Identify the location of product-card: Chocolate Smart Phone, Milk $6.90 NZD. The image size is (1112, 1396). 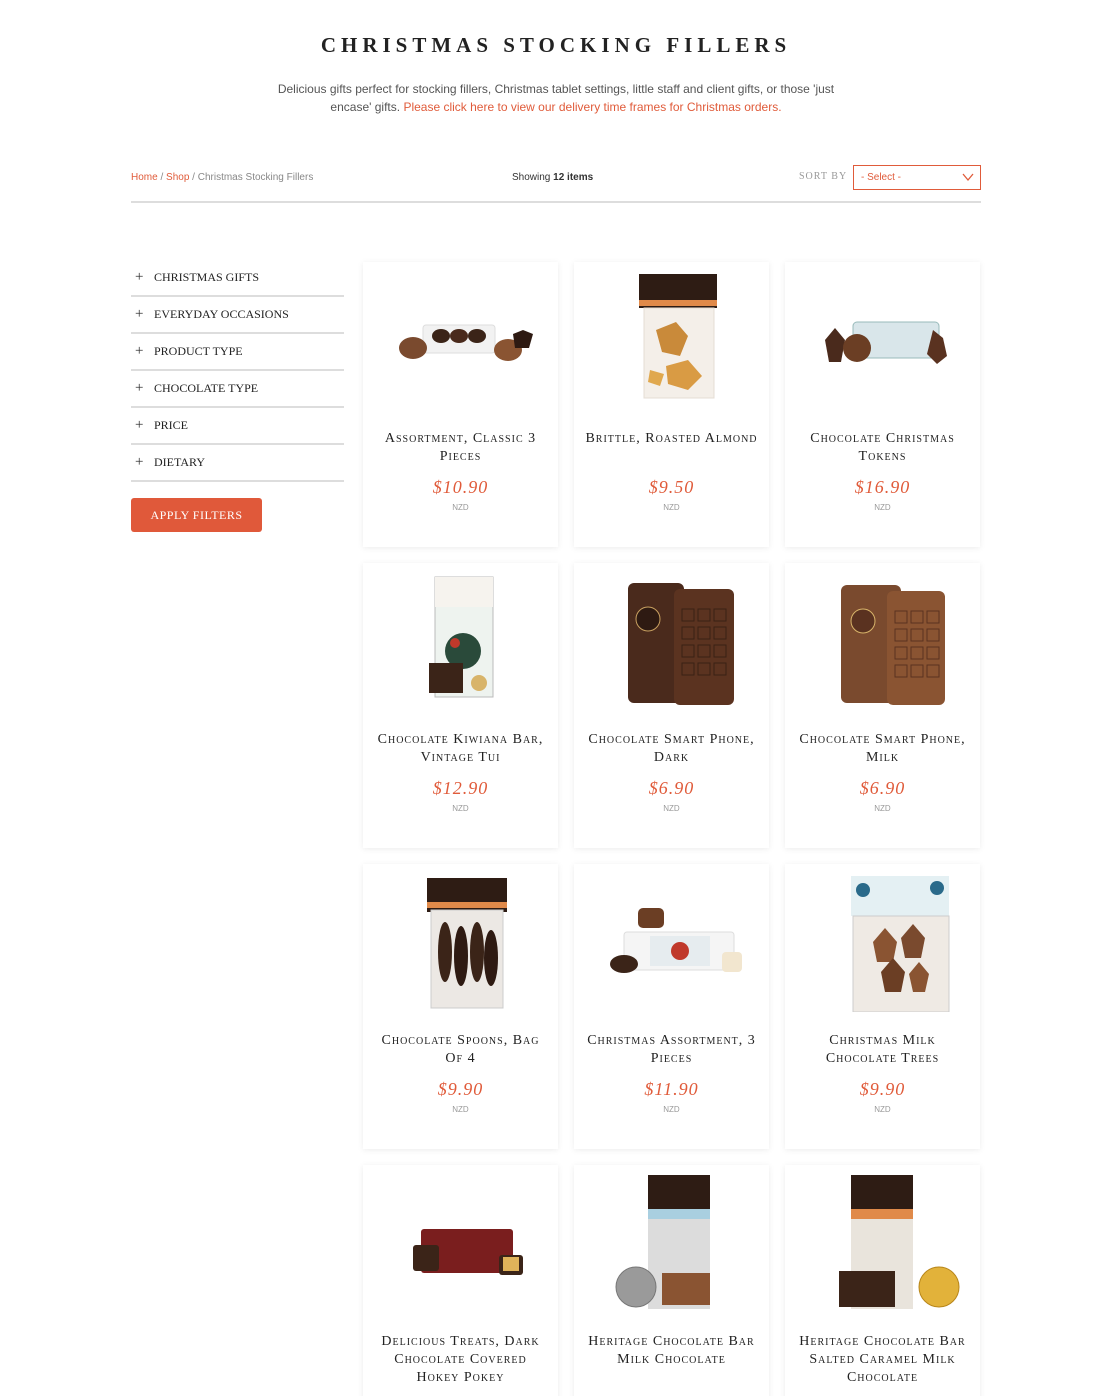
(882, 705).